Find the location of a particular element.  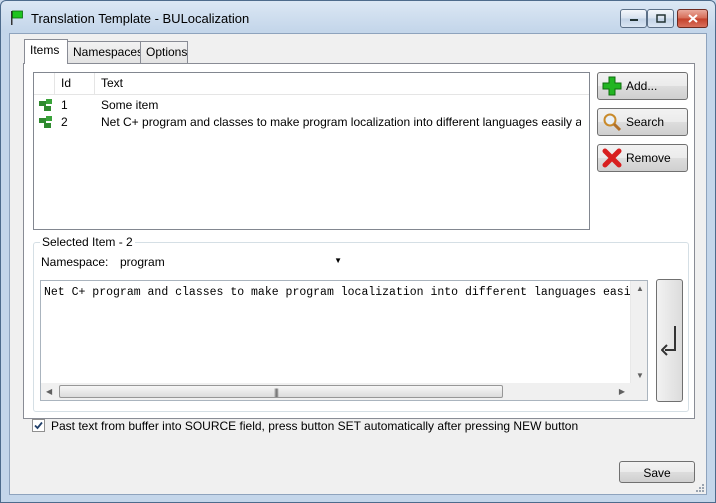

paste-checkbox is located at coordinates (38, 425).